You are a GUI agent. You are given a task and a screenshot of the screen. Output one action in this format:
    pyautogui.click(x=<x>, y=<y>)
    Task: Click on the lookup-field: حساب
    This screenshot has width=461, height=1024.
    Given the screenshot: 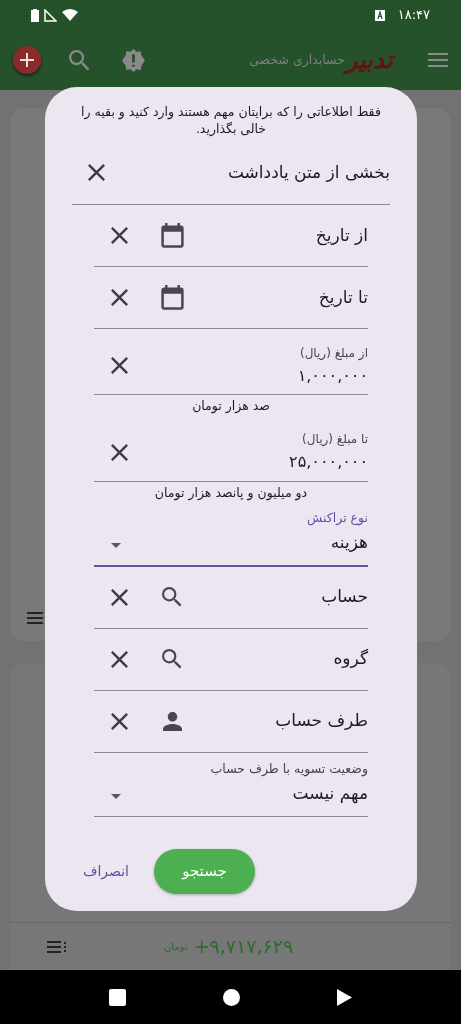 What is the action you would take?
    pyautogui.click(x=231, y=597)
    